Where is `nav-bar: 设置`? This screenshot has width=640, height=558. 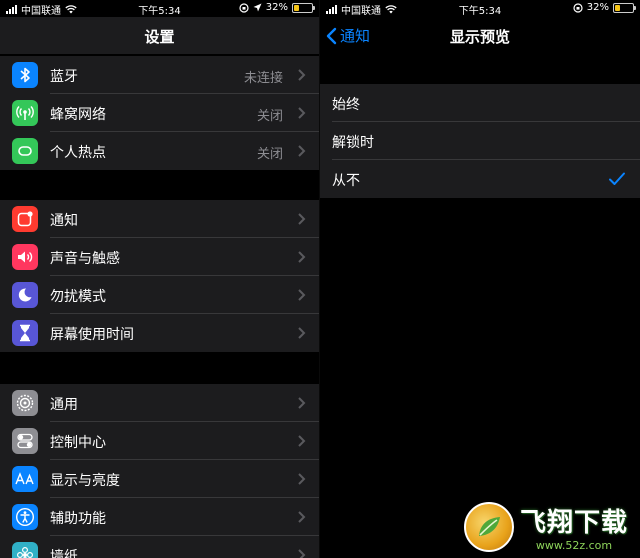
nav-bar: 设置 is located at coordinates (159, 35).